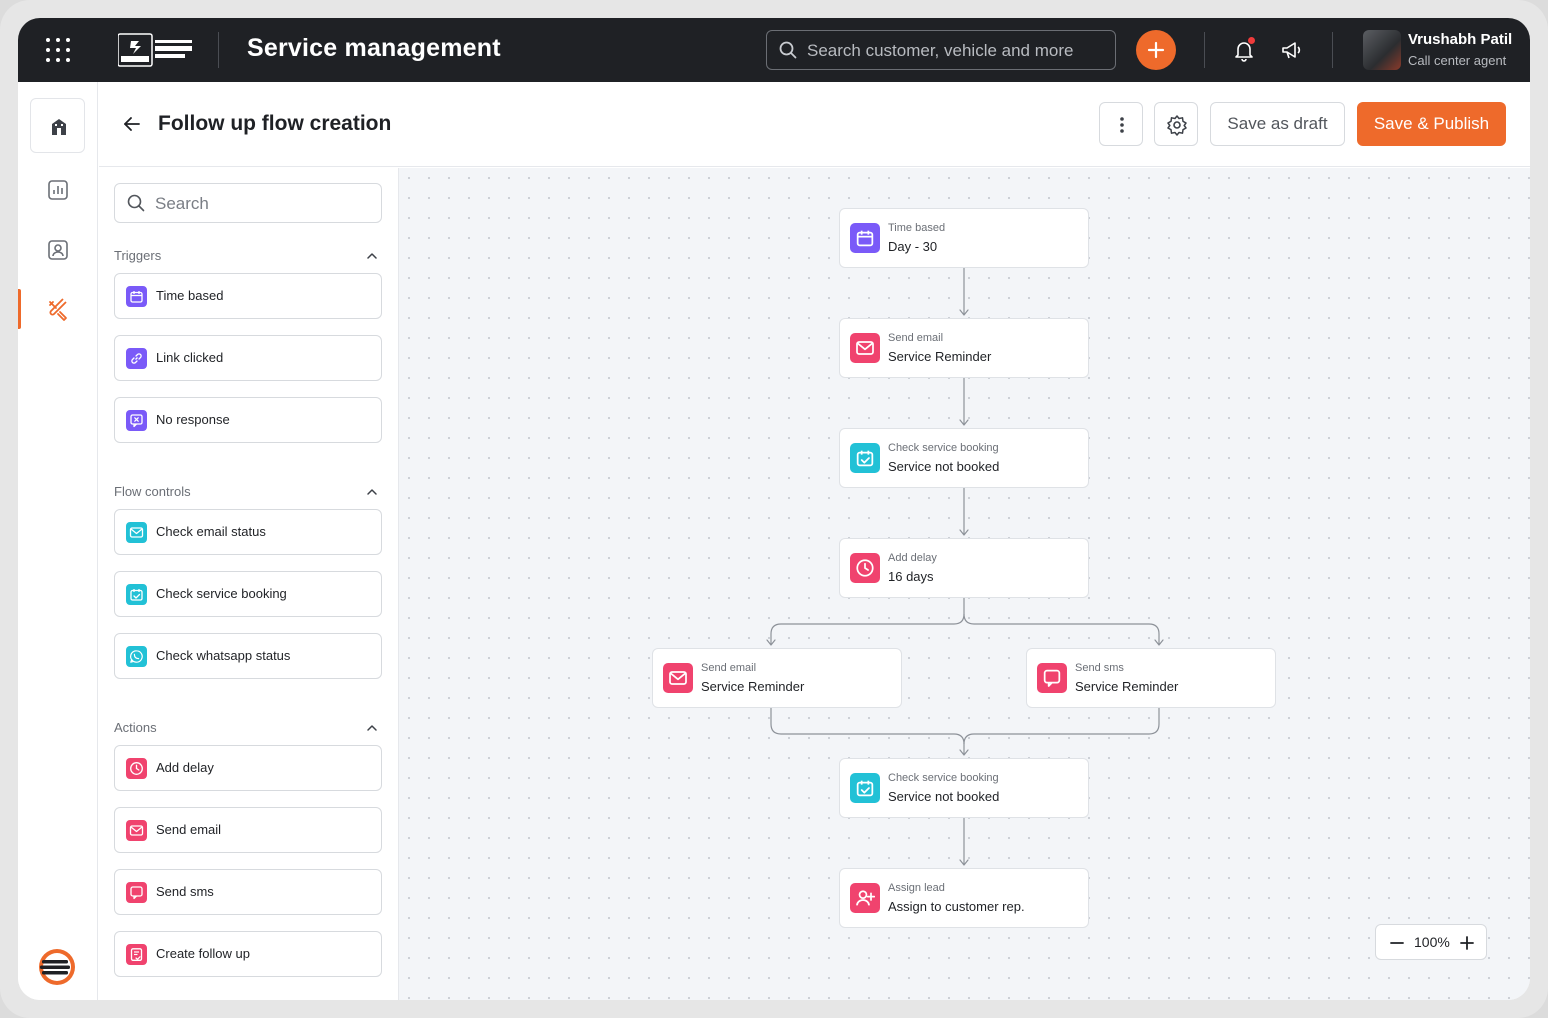 The height and width of the screenshot is (1018, 1548). Describe the element at coordinates (193, 419) in the screenshot. I see `panel-item-label: No response` at that location.